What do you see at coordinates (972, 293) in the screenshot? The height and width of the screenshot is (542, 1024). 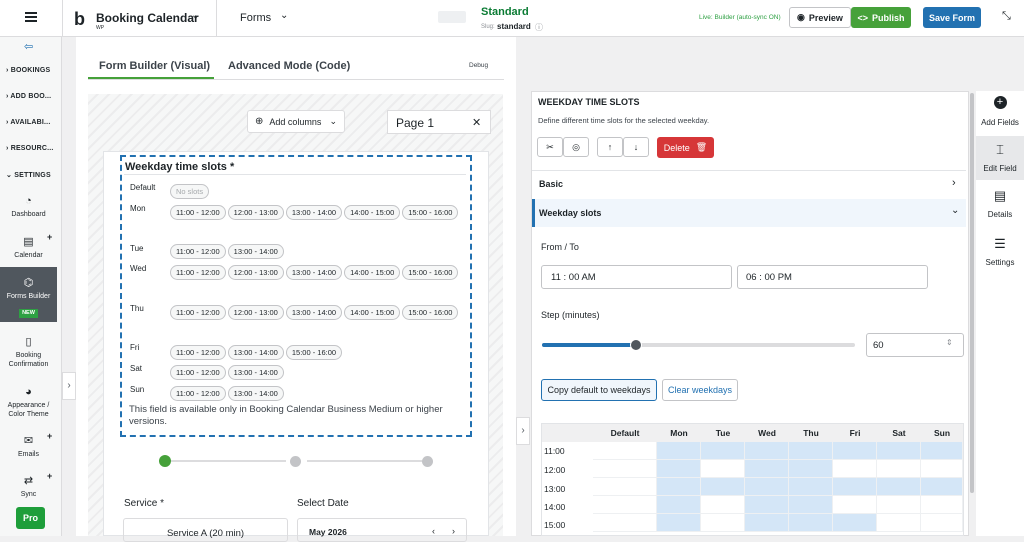 I see `panel-scrollbar` at bounding box center [972, 293].